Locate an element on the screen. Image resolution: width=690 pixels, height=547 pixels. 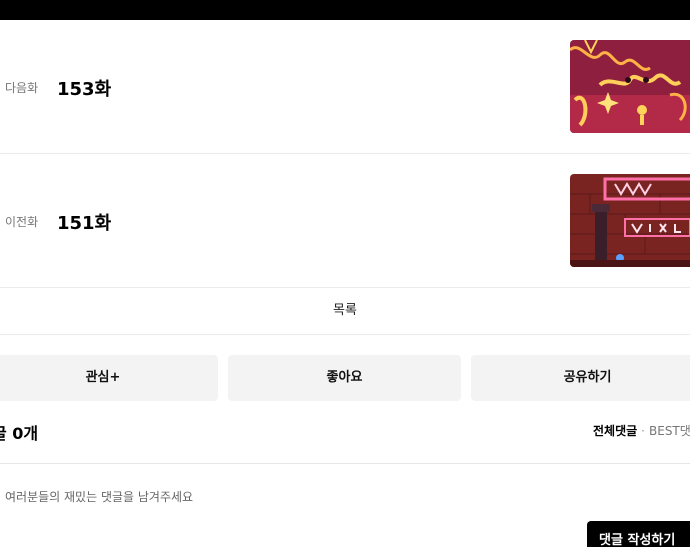
episode-list-link: 목록 is located at coordinates (345, 310).